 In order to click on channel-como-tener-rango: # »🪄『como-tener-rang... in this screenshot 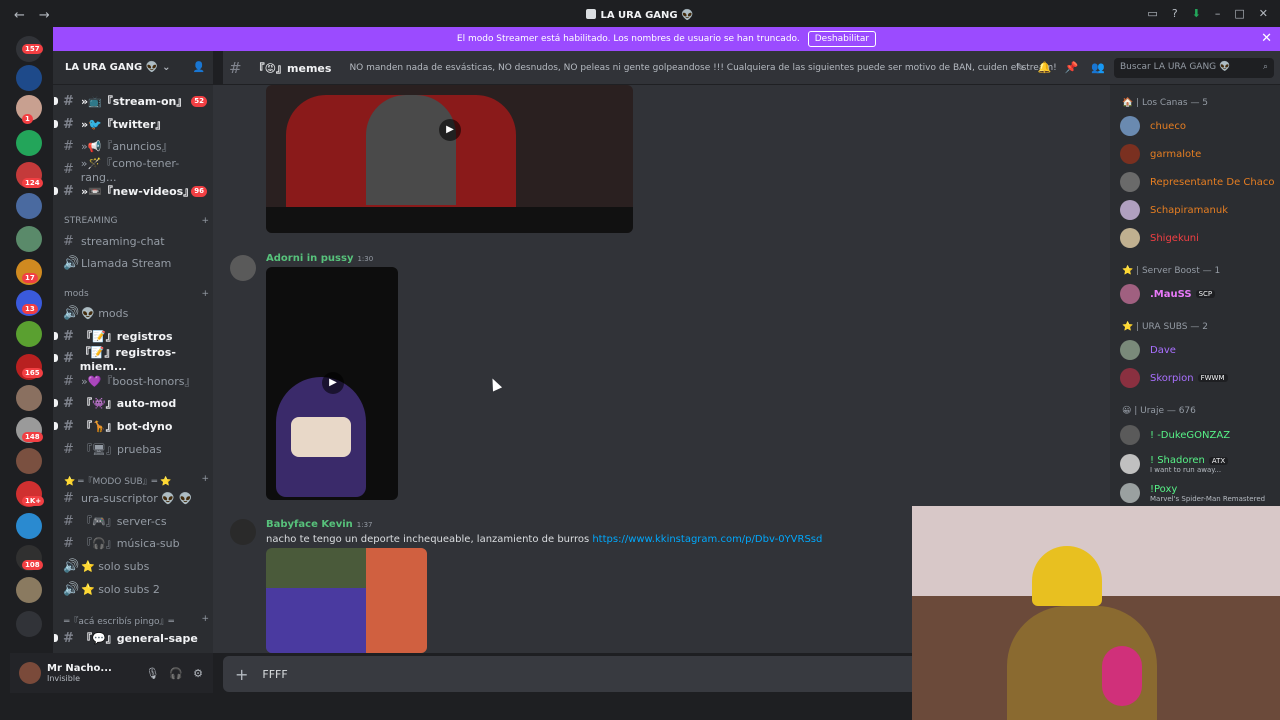, I will do `click(138, 170)`.